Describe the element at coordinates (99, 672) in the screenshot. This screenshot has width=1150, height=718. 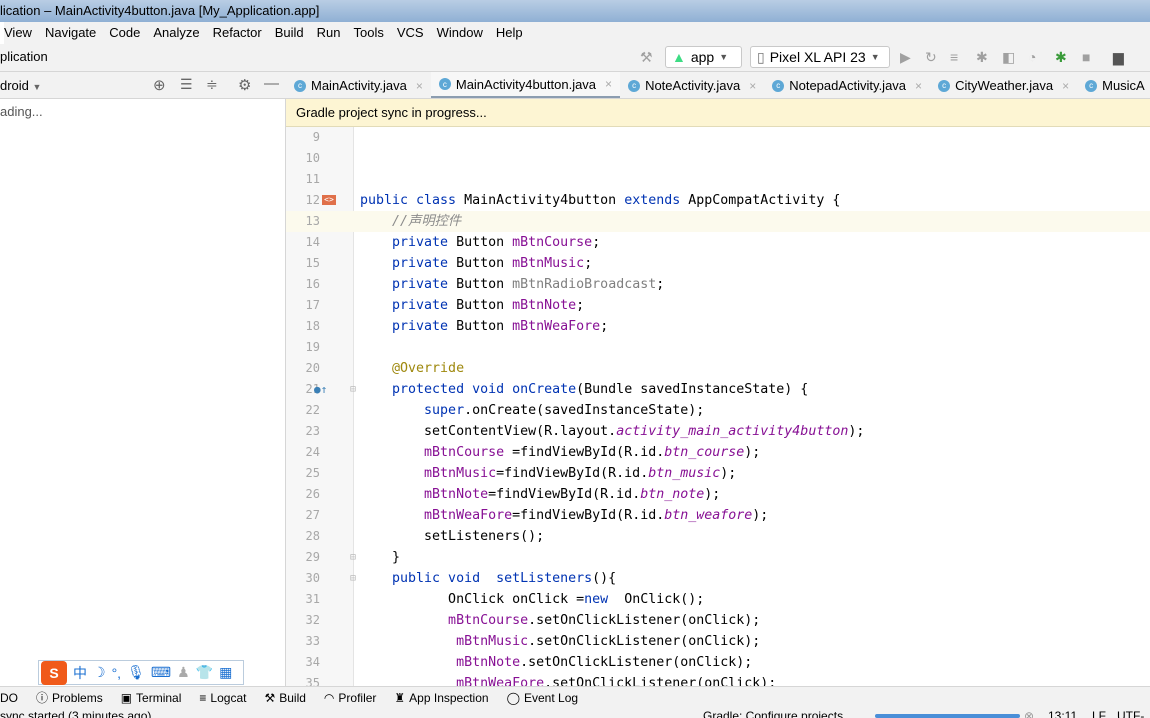
I see `moon-icon: ☽` at that location.